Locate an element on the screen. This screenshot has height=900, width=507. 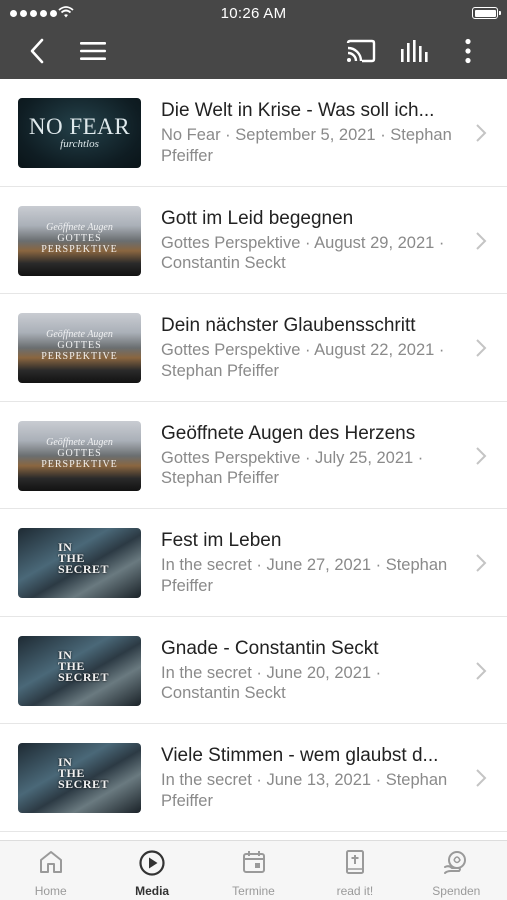
tab-spenden: Spenden is located at coordinates (456, 870).